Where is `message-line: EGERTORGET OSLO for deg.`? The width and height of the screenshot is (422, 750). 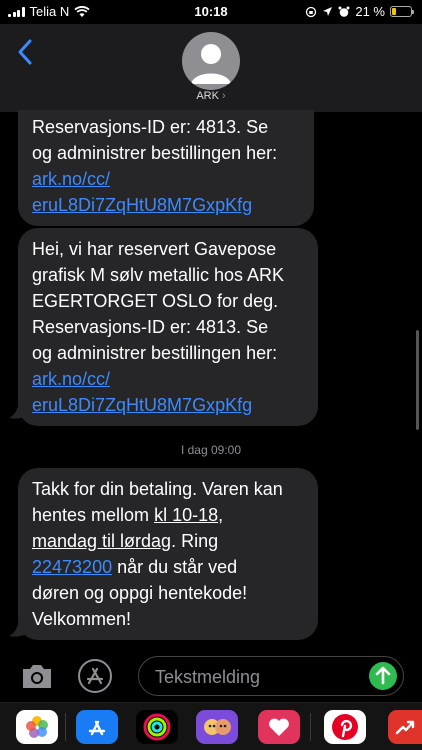
message-line: EGERTORGET OSLO for deg. is located at coordinates (155, 301).